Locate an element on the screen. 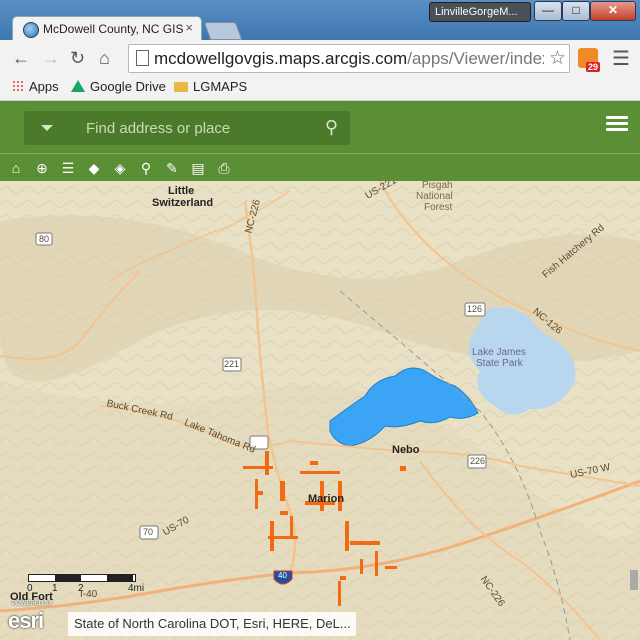 This screenshot has height=640, width=640. map-label-marion: Marion is located at coordinates (326, 499).